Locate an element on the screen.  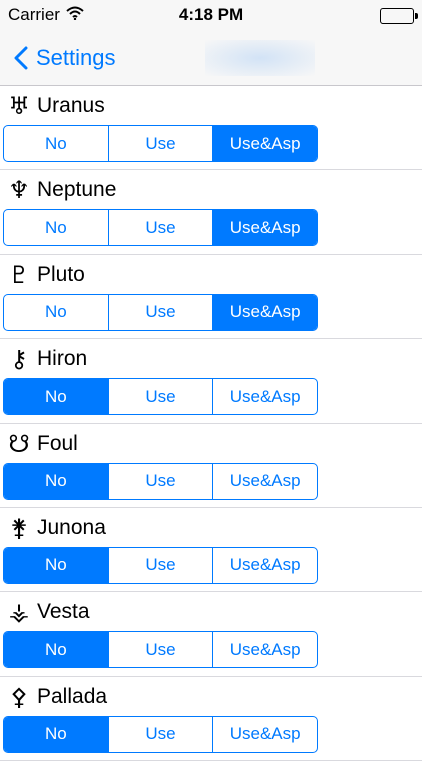
navigation-bar: Settings is located at coordinates (211, 59).